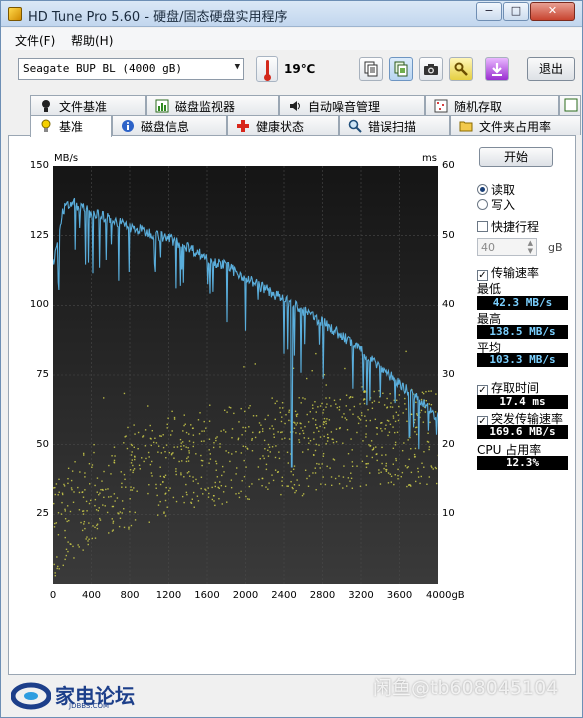  What do you see at coordinates (394, 125) in the screenshot?
I see `tab-error-scan: 错误扫描` at bounding box center [394, 125].